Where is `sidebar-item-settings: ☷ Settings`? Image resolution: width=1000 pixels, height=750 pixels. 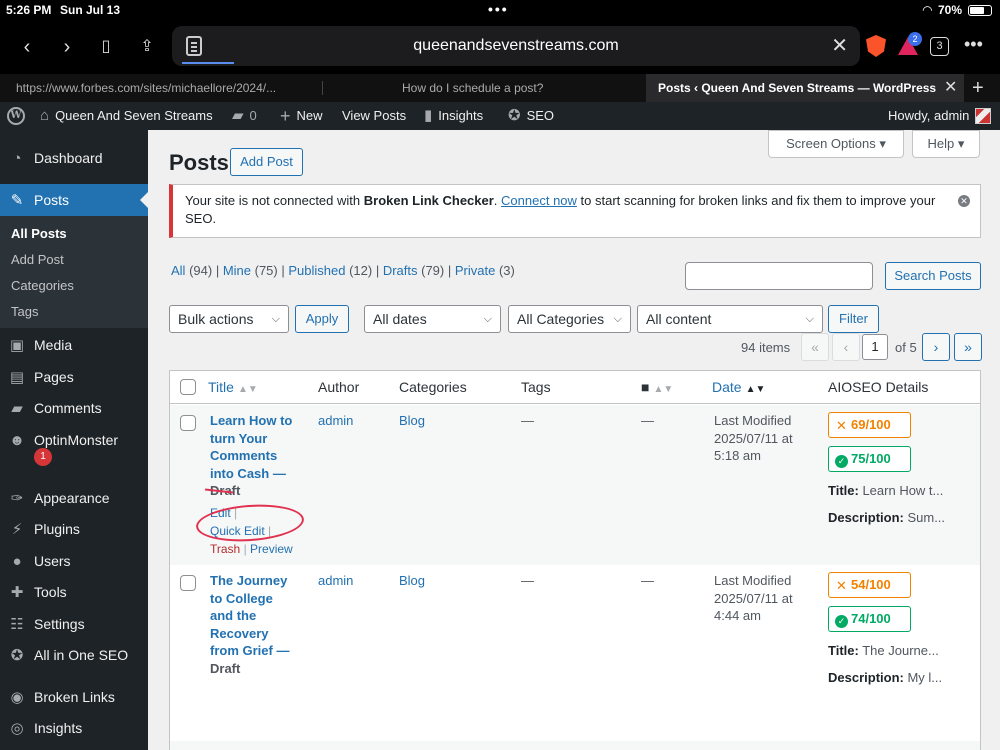
sidebar-item-settings: ☷ Settings is located at coordinates (74, 624).